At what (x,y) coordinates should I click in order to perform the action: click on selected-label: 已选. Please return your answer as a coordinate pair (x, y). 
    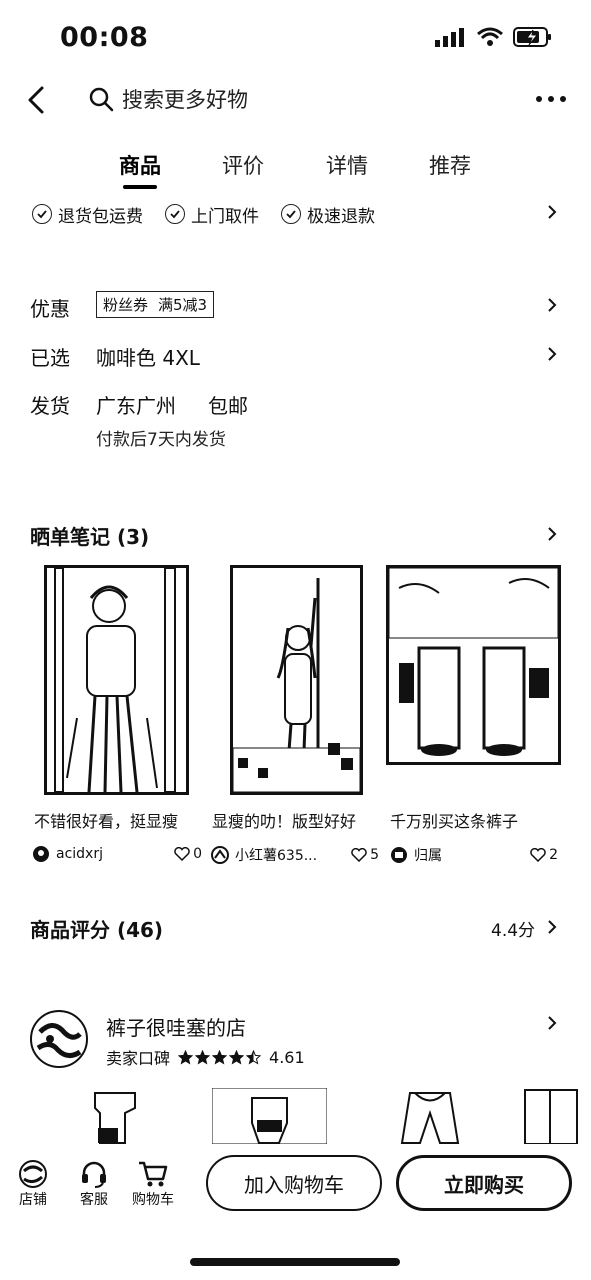
    Looking at the image, I should click on (50, 358).